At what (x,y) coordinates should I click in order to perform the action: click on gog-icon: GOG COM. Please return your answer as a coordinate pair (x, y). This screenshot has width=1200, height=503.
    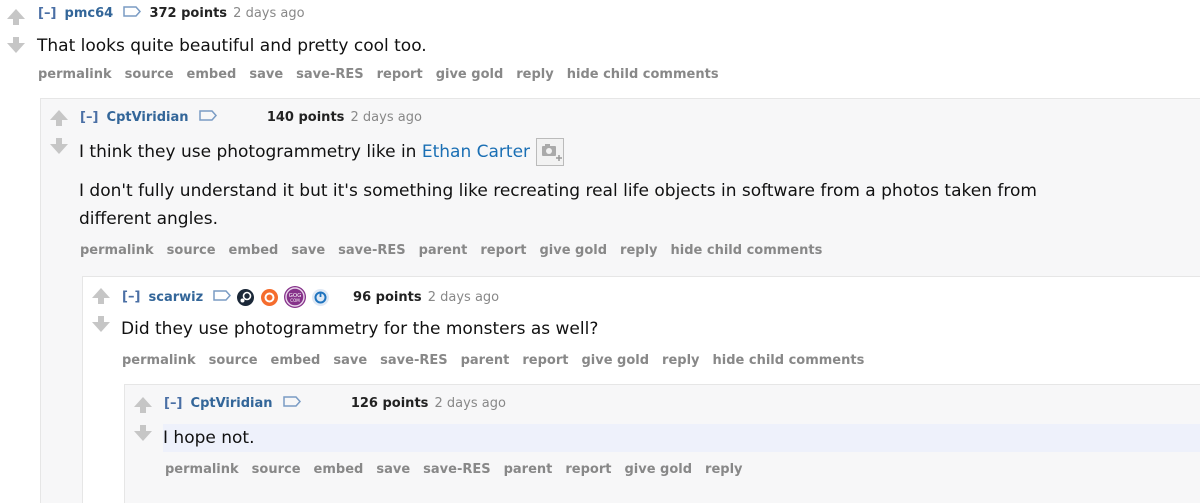
    Looking at the image, I should click on (294, 297).